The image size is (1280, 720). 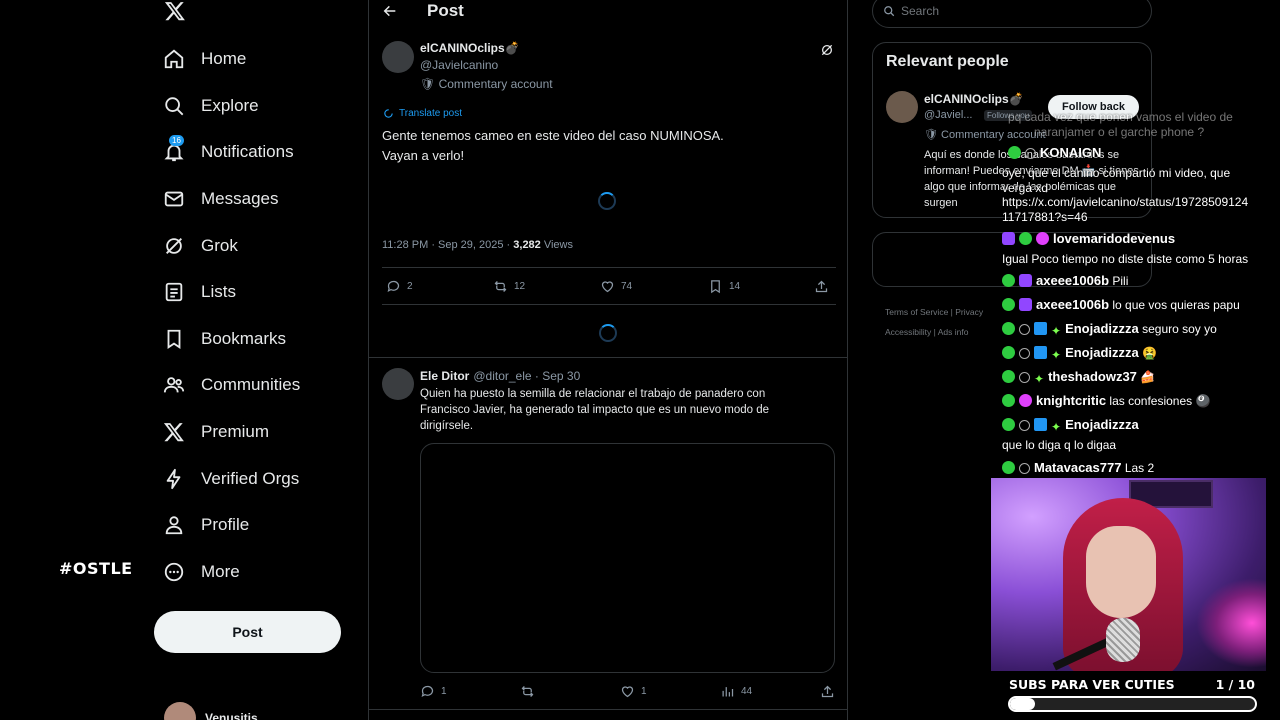 I want to click on nav-item-grok: Grok, so click(x=255, y=245).